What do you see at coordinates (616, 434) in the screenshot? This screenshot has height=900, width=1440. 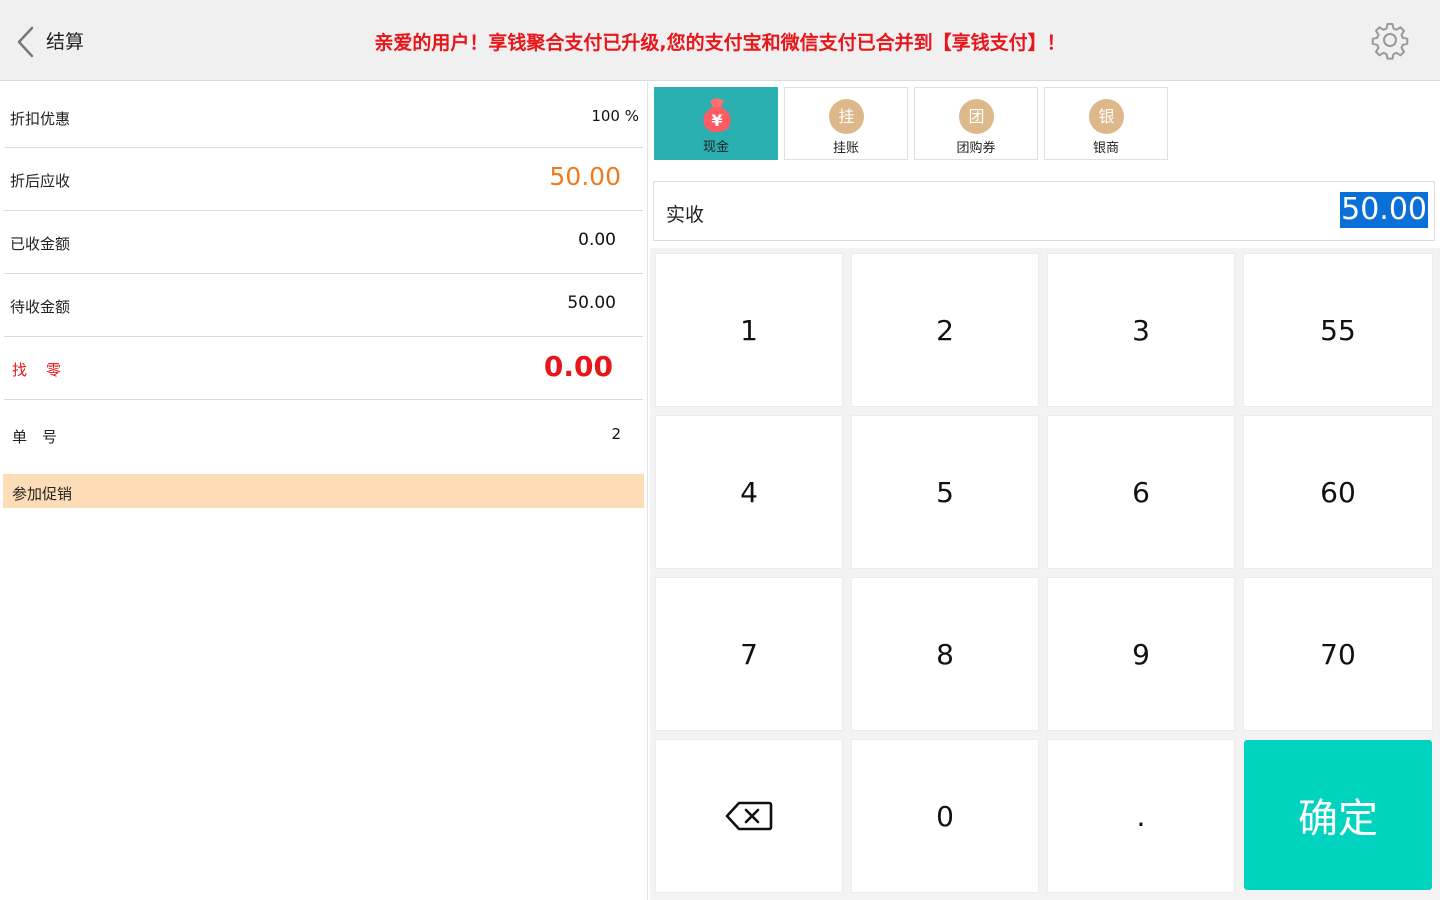 I see `order-number-value: 2` at bounding box center [616, 434].